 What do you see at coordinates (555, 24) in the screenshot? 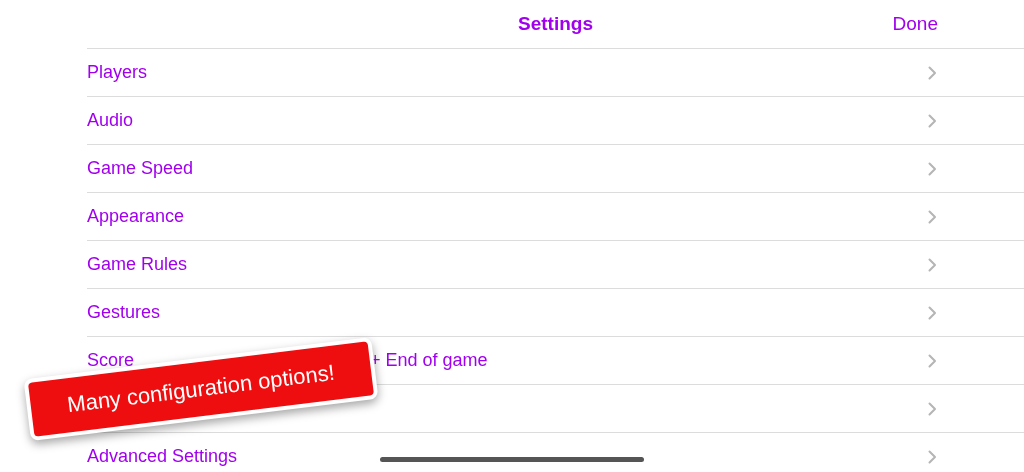
I see `screen-title: Settings` at bounding box center [555, 24].